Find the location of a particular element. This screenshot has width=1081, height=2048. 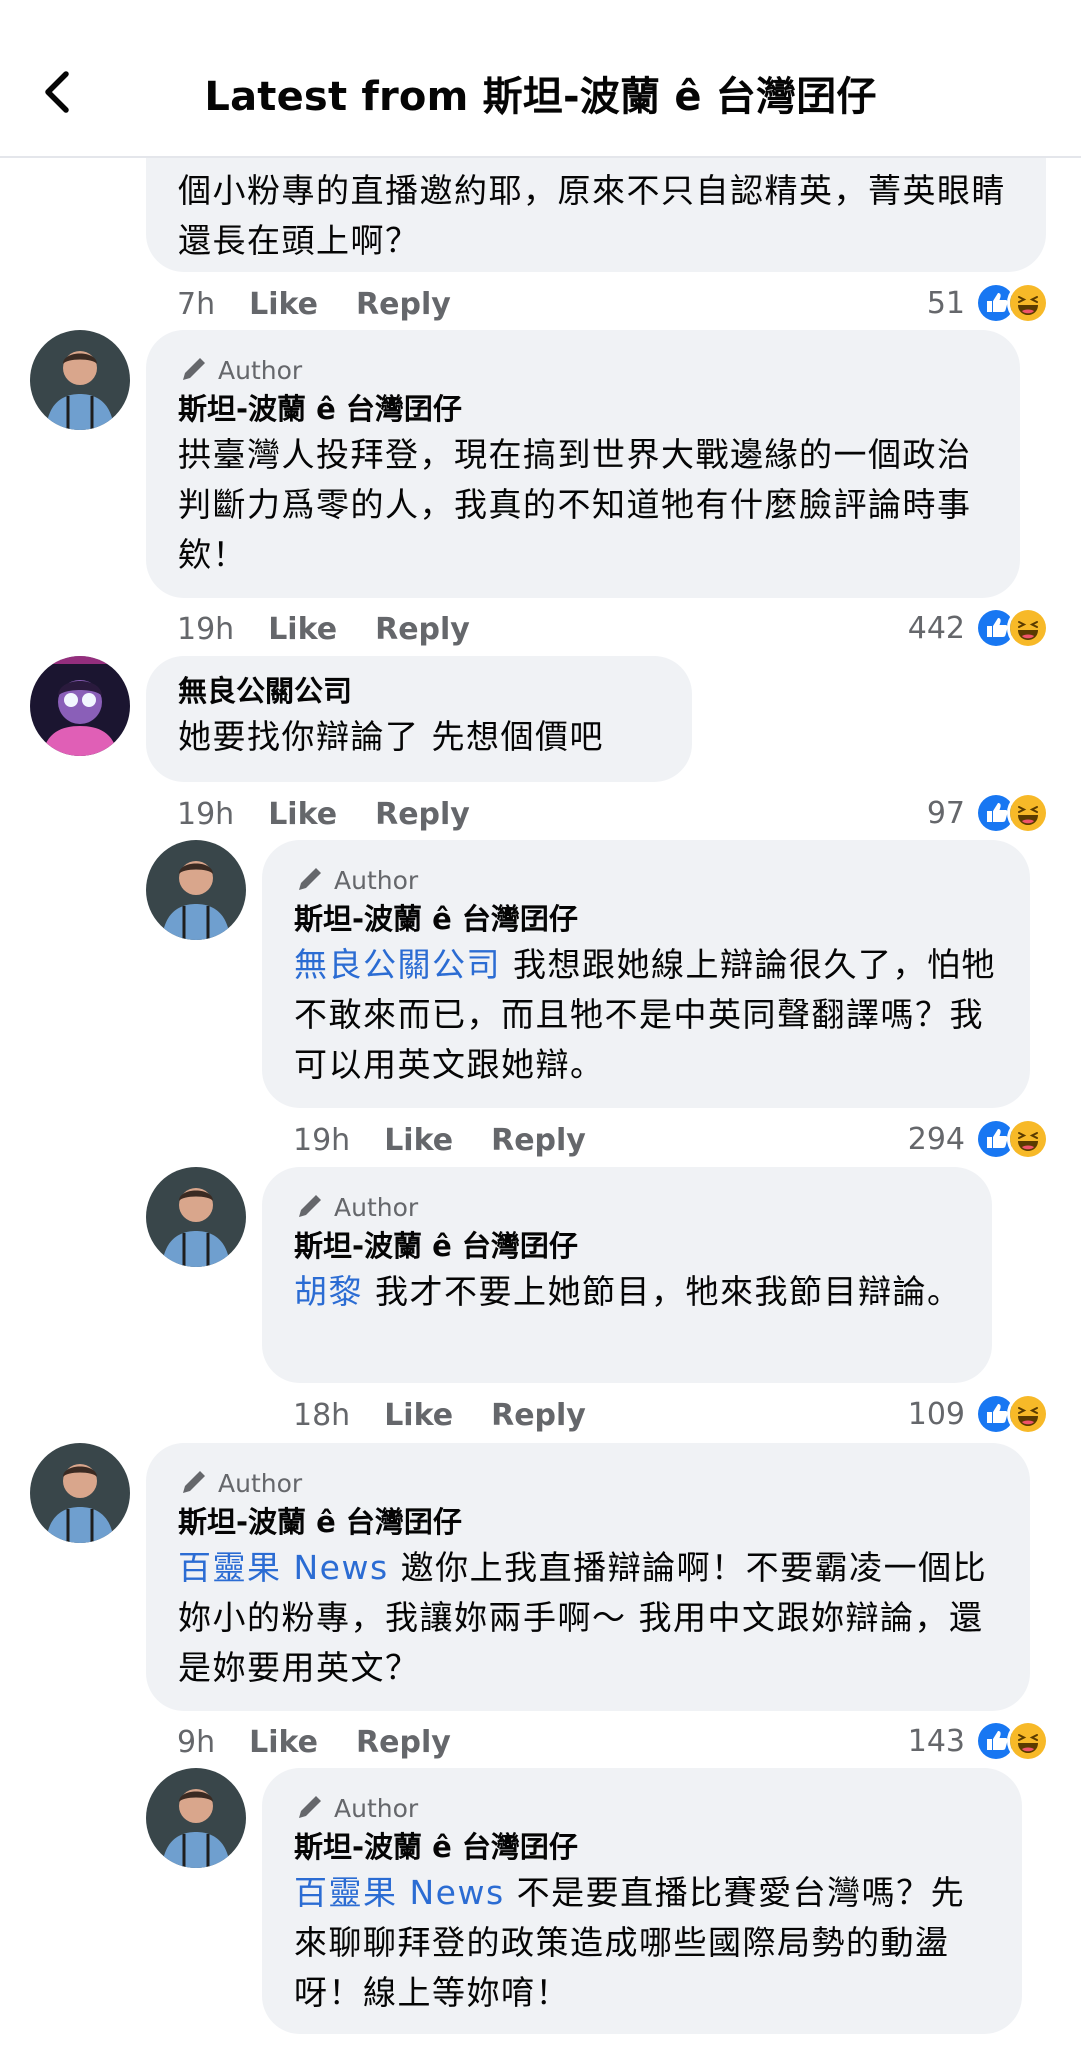

comment-text: 她要找你辯論了 先想個價吧 is located at coordinates (391, 736).